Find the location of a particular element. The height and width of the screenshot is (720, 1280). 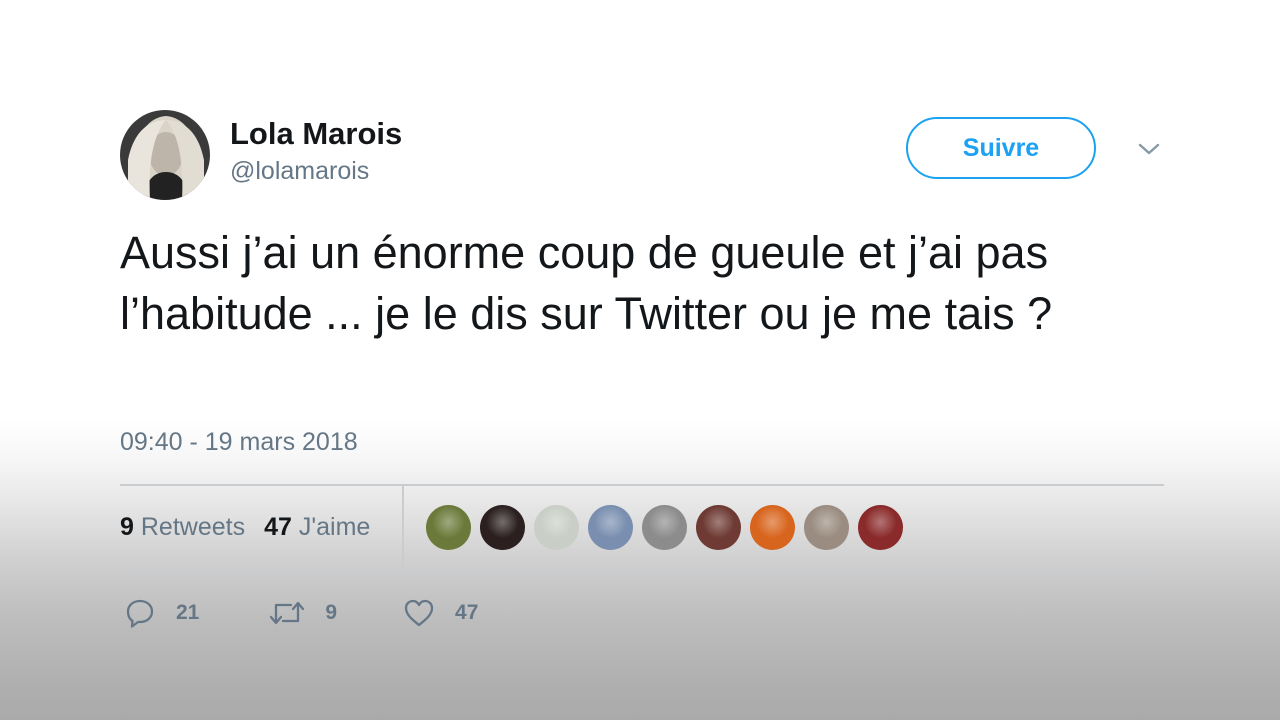

reply-icon is located at coordinates (140, 613).